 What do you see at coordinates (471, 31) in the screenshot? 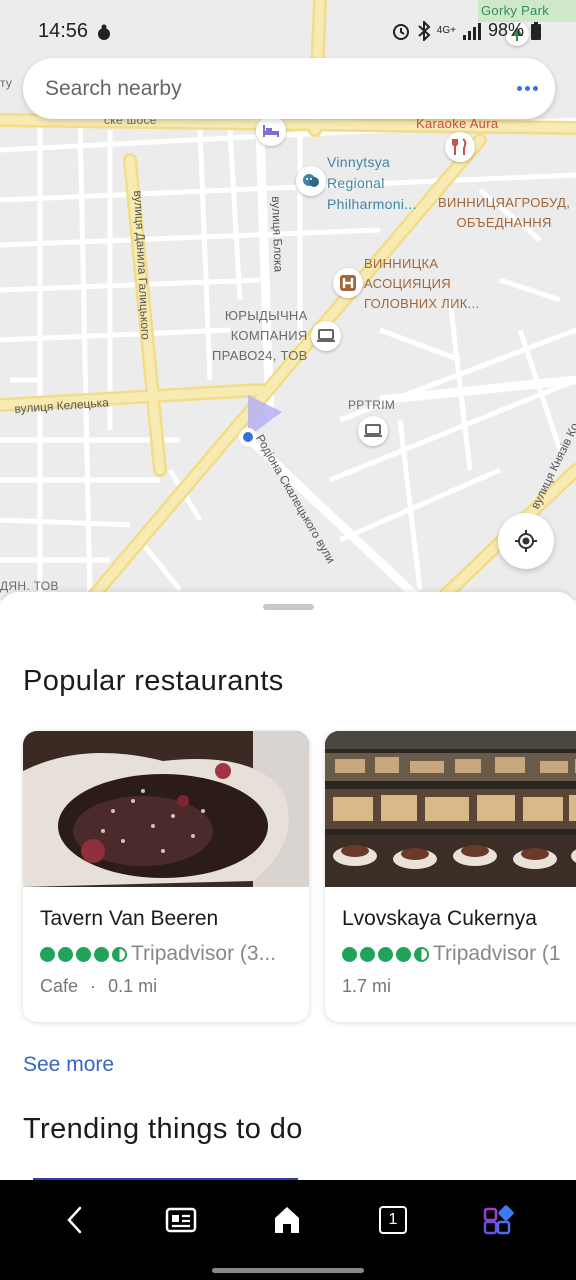
I see `signal-icon` at bounding box center [471, 31].